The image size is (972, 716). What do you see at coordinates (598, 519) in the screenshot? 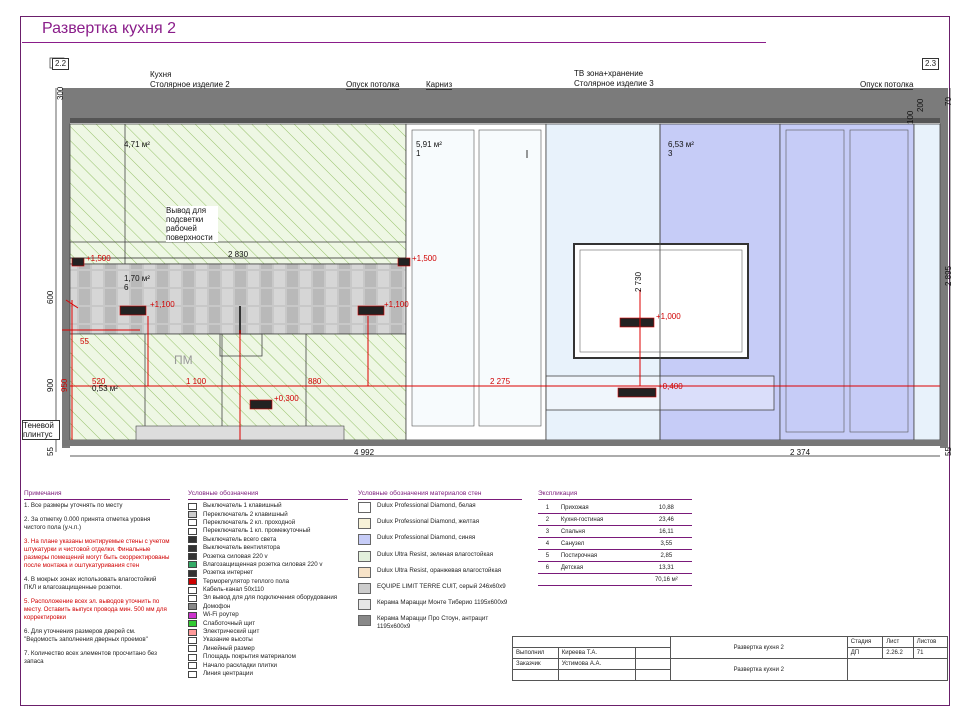
I see `explication-cell: Кухня-гостиная` at bounding box center [598, 519].